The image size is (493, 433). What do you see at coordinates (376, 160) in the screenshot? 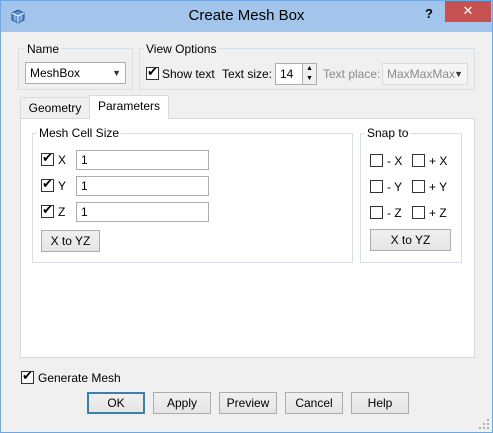
I see `snap-minus-x-checkbox` at bounding box center [376, 160].